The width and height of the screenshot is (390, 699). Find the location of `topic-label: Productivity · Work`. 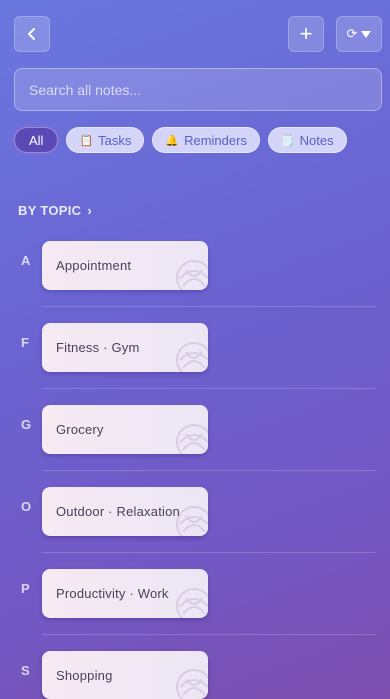

topic-label: Productivity · Work is located at coordinates (112, 593).